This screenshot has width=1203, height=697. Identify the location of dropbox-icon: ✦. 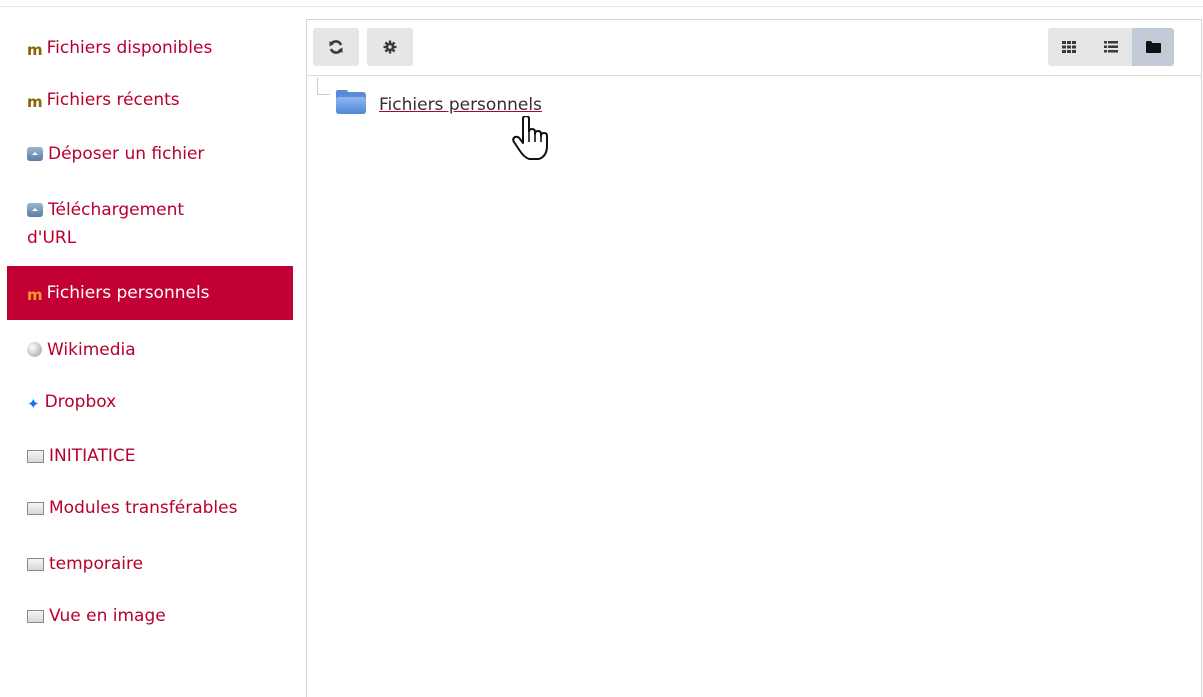
(33, 404).